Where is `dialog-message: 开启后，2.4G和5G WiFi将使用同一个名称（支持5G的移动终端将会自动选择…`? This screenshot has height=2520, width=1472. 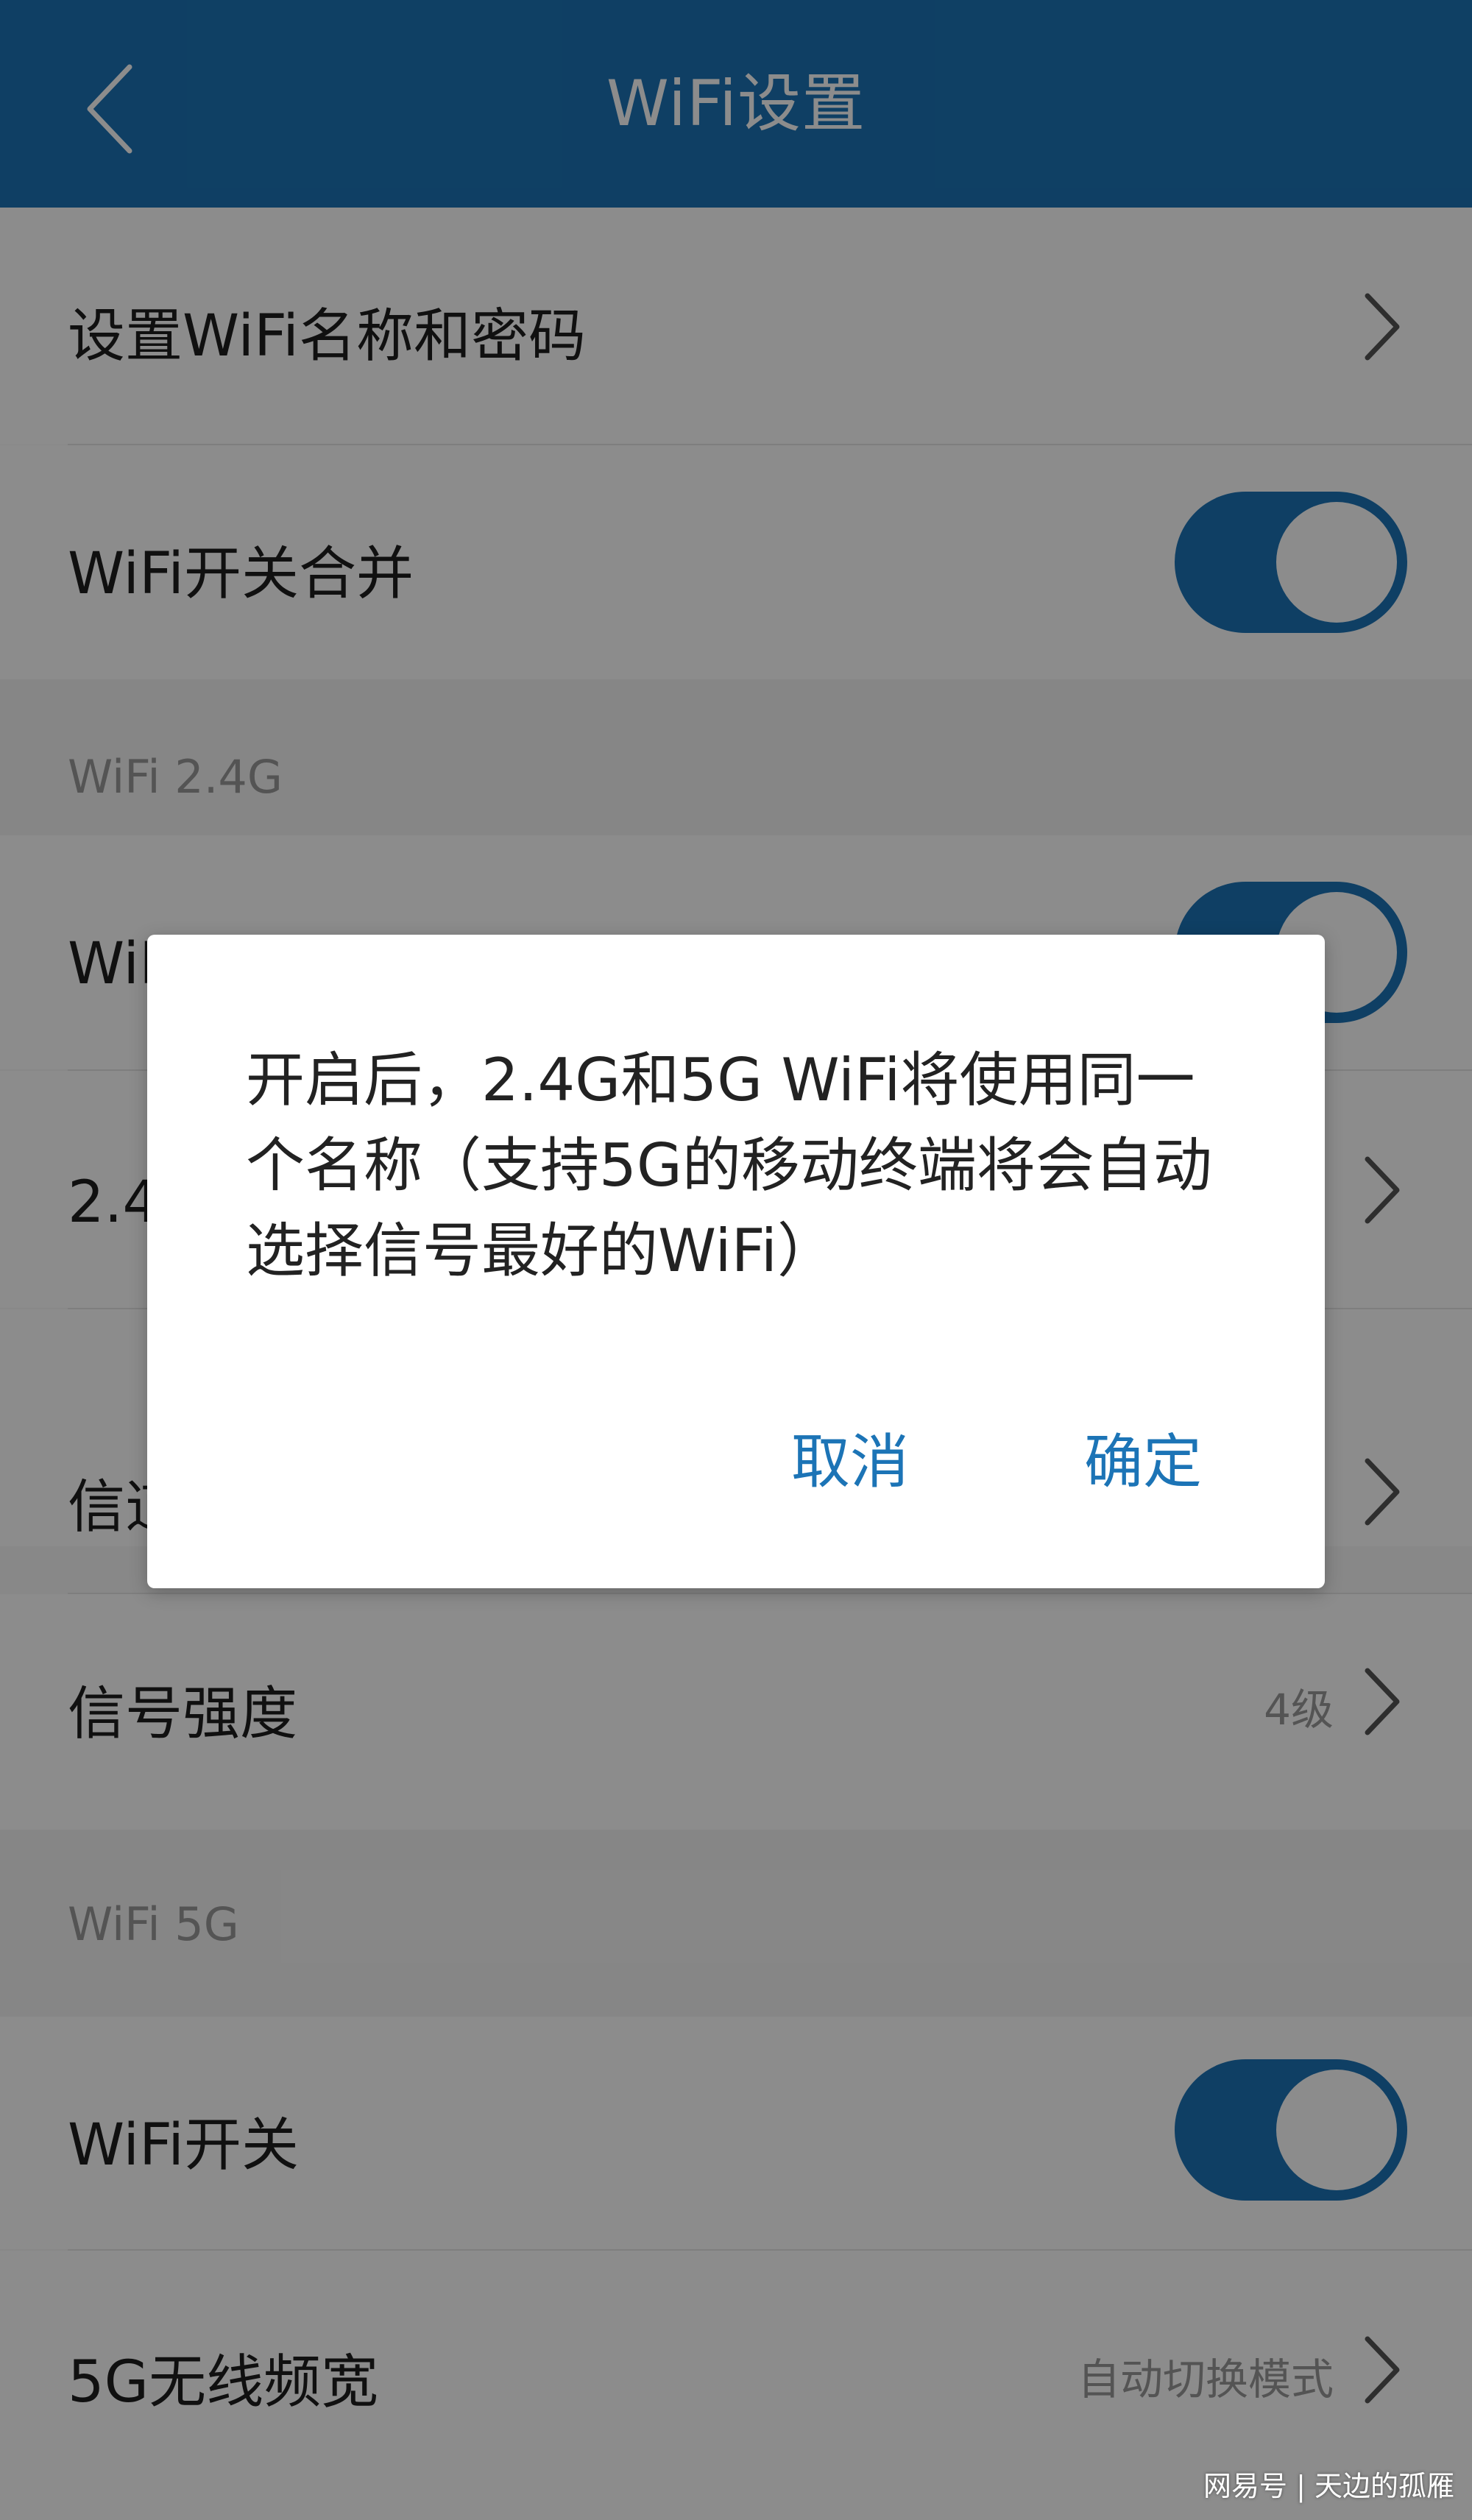 dialog-message: 开启后，2.4G和5G WiFi将使用同一个名称（支持5G的移动终端将会自动选择… is located at coordinates (729, 1166).